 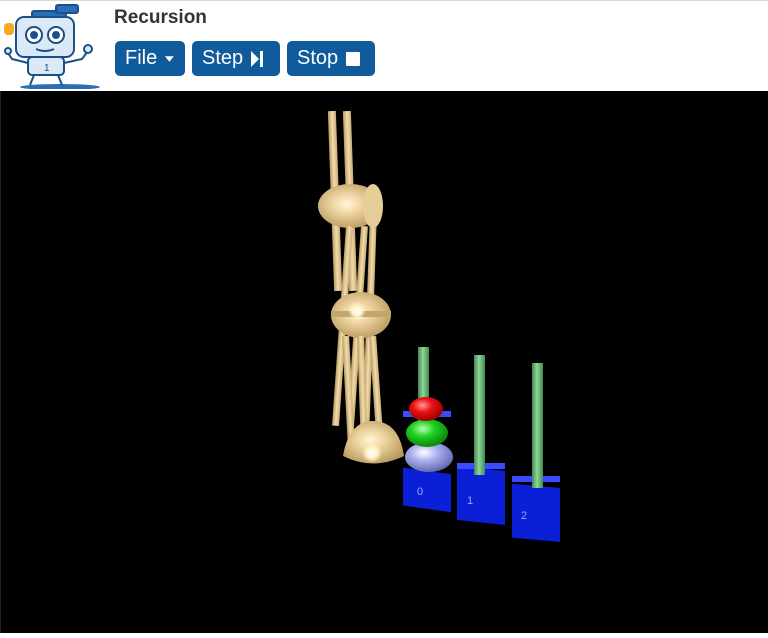 What do you see at coordinates (384, 45) in the screenshot?
I see `top-header: 1 Recursion File Step Stop` at bounding box center [384, 45].